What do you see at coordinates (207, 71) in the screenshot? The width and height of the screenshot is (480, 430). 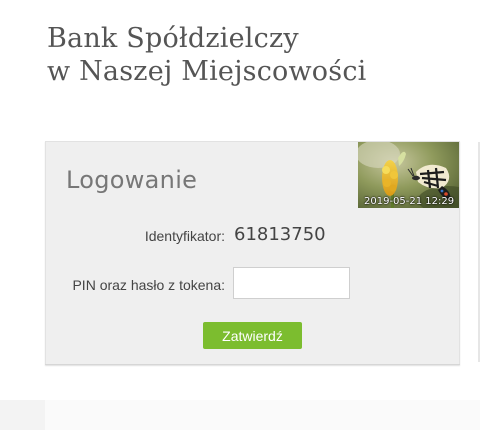 I see `bank-title-line2: w Naszej Miejscowości` at bounding box center [207, 71].